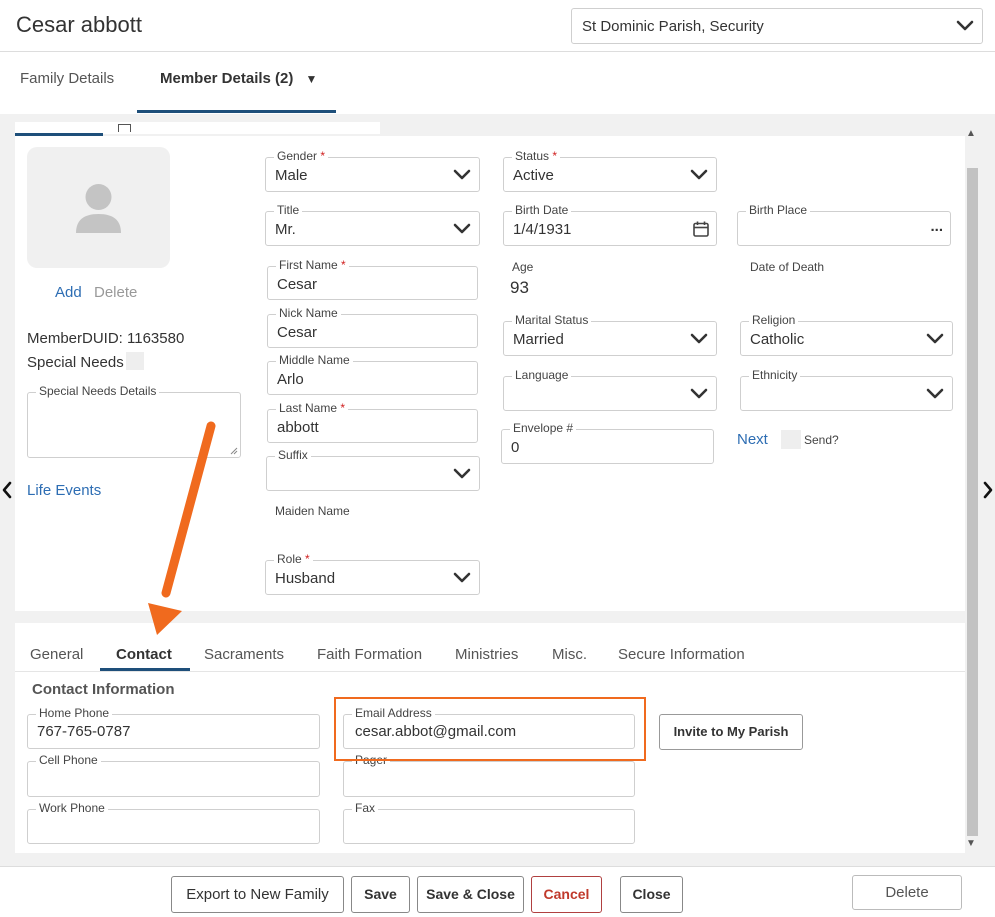 The width and height of the screenshot is (995, 917). What do you see at coordinates (775, 375) in the screenshot?
I see `ethnicity-label: Ethnicity` at bounding box center [775, 375].